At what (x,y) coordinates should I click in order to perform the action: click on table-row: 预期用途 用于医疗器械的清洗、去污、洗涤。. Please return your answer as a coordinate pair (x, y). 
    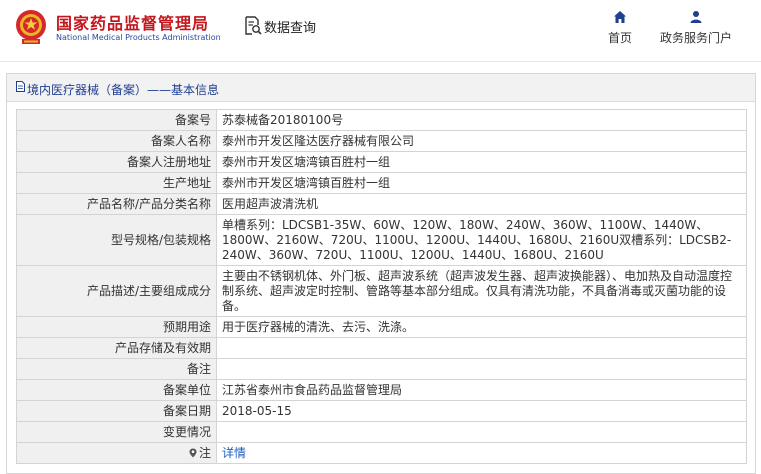
    Looking at the image, I should click on (381, 327).